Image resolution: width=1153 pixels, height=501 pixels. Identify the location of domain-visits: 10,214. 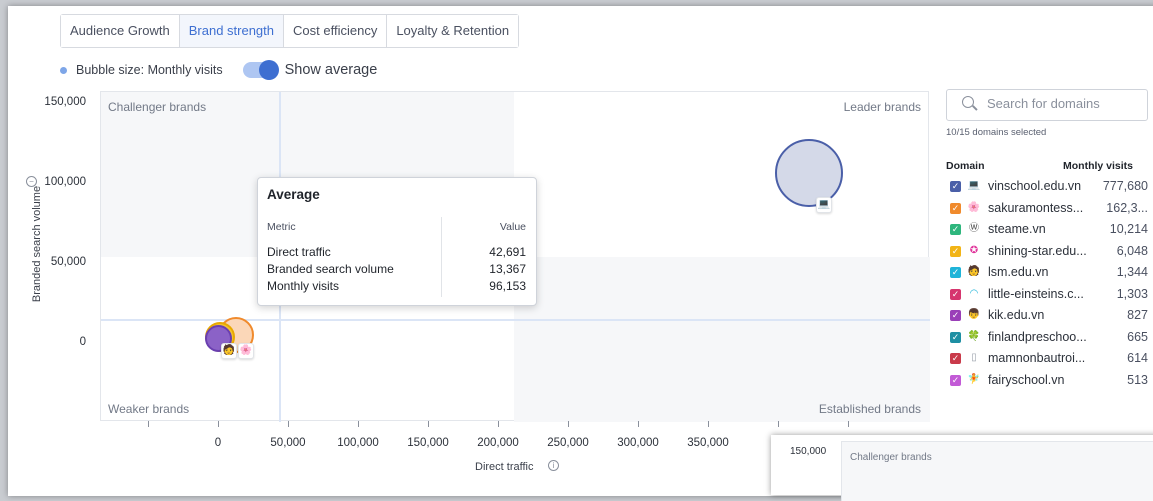
(1128, 229).